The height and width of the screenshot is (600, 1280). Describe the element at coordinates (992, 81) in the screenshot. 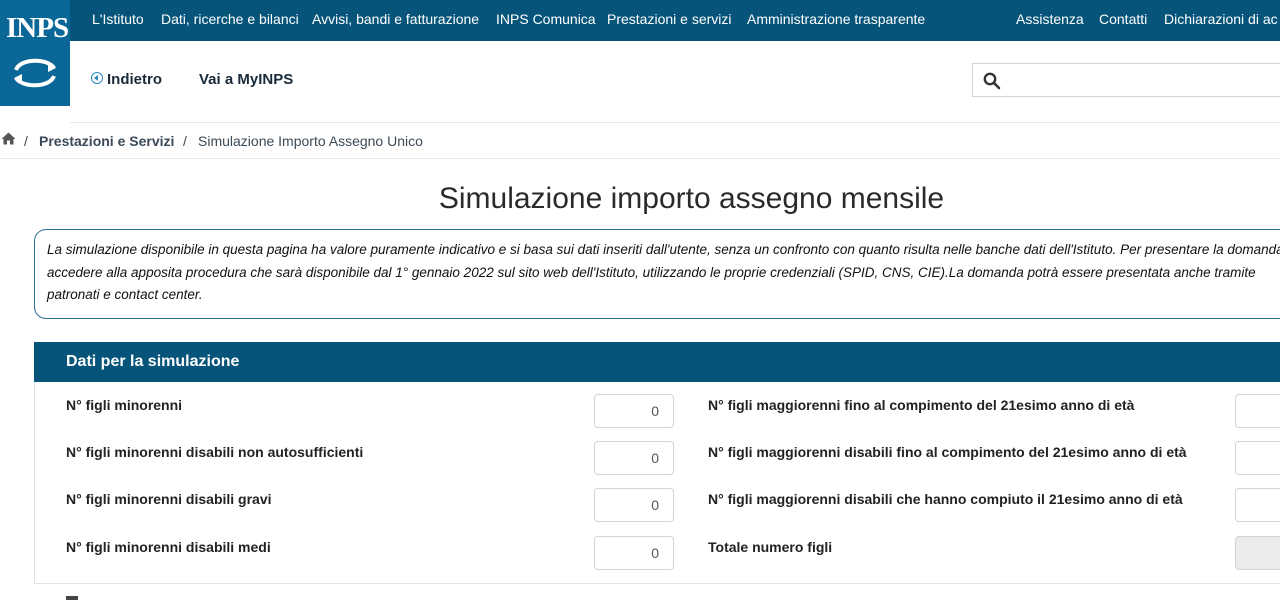

I see `search-icon` at that location.